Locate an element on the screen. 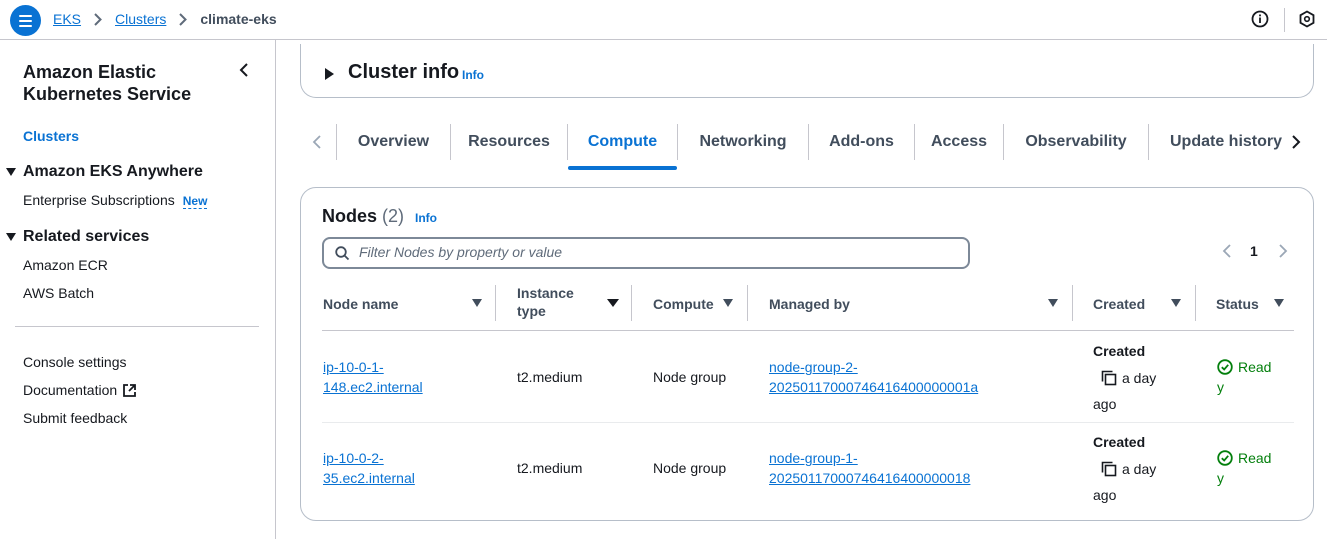 The width and height of the screenshot is (1327, 539). nodes-heading: Nodes (2) is located at coordinates (363, 216).